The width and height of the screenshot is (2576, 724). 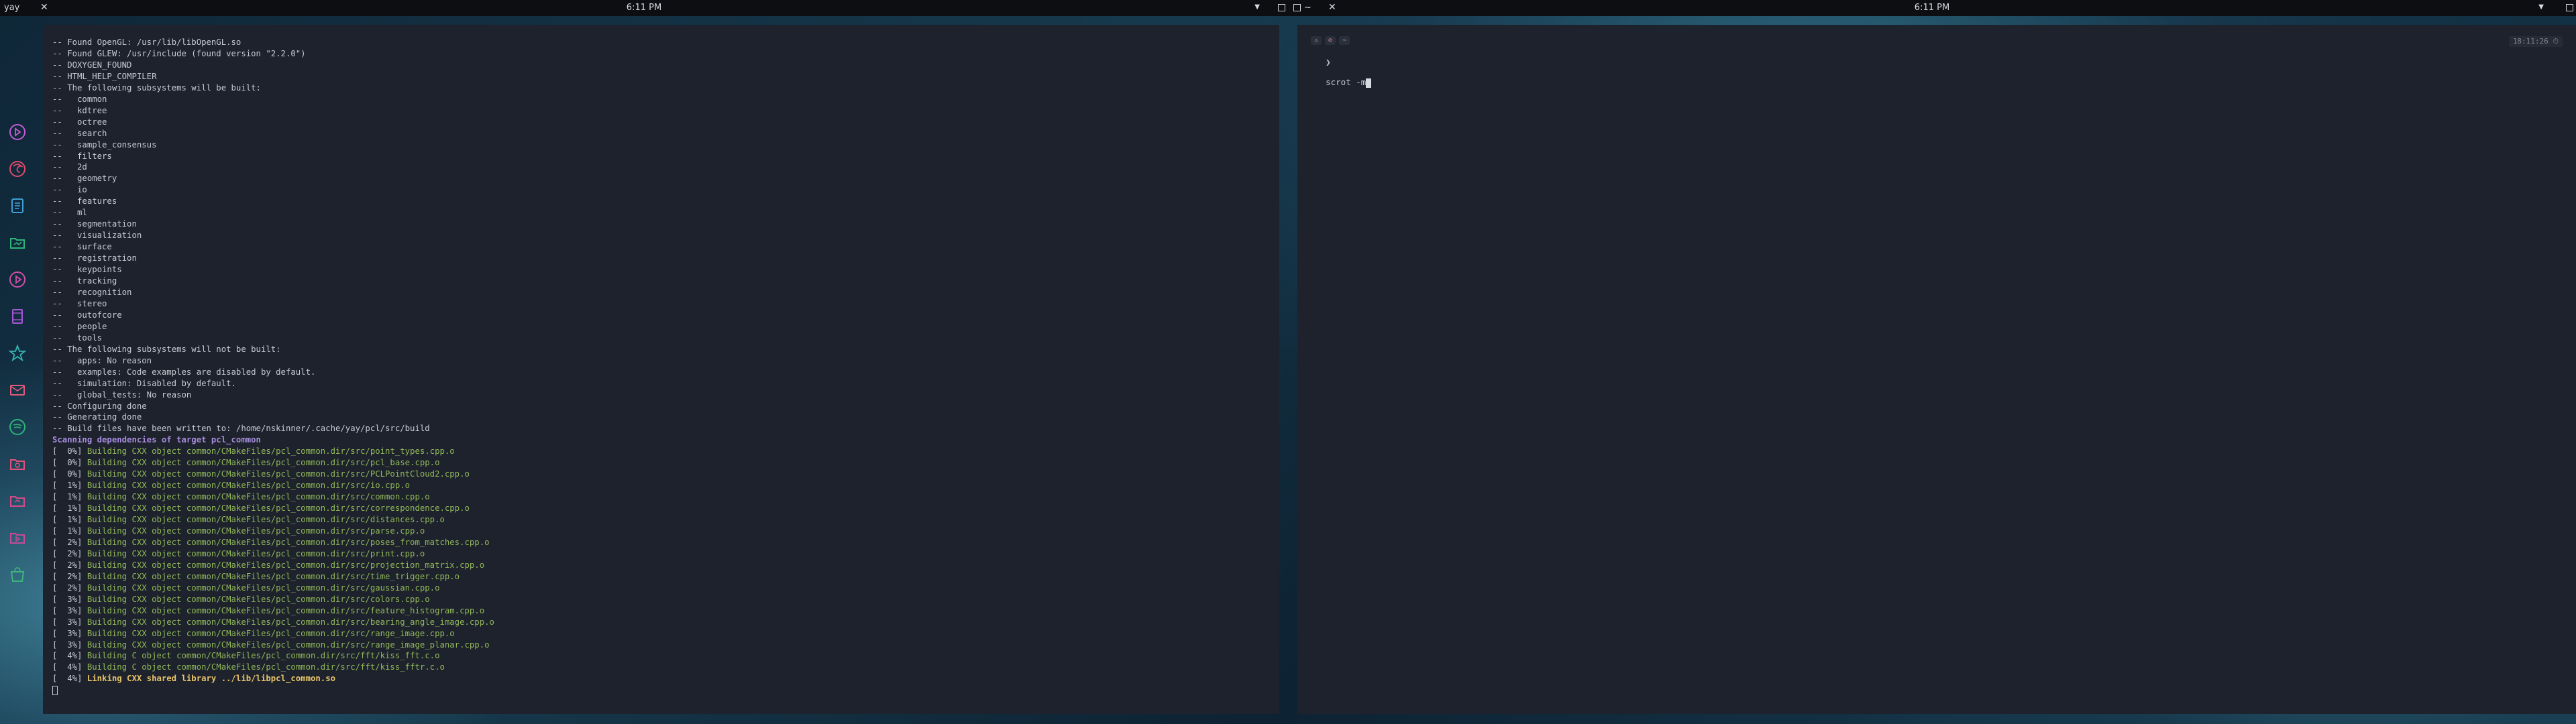 What do you see at coordinates (69, 190) in the screenshot?
I see `terminal-line-text: -- io` at bounding box center [69, 190].